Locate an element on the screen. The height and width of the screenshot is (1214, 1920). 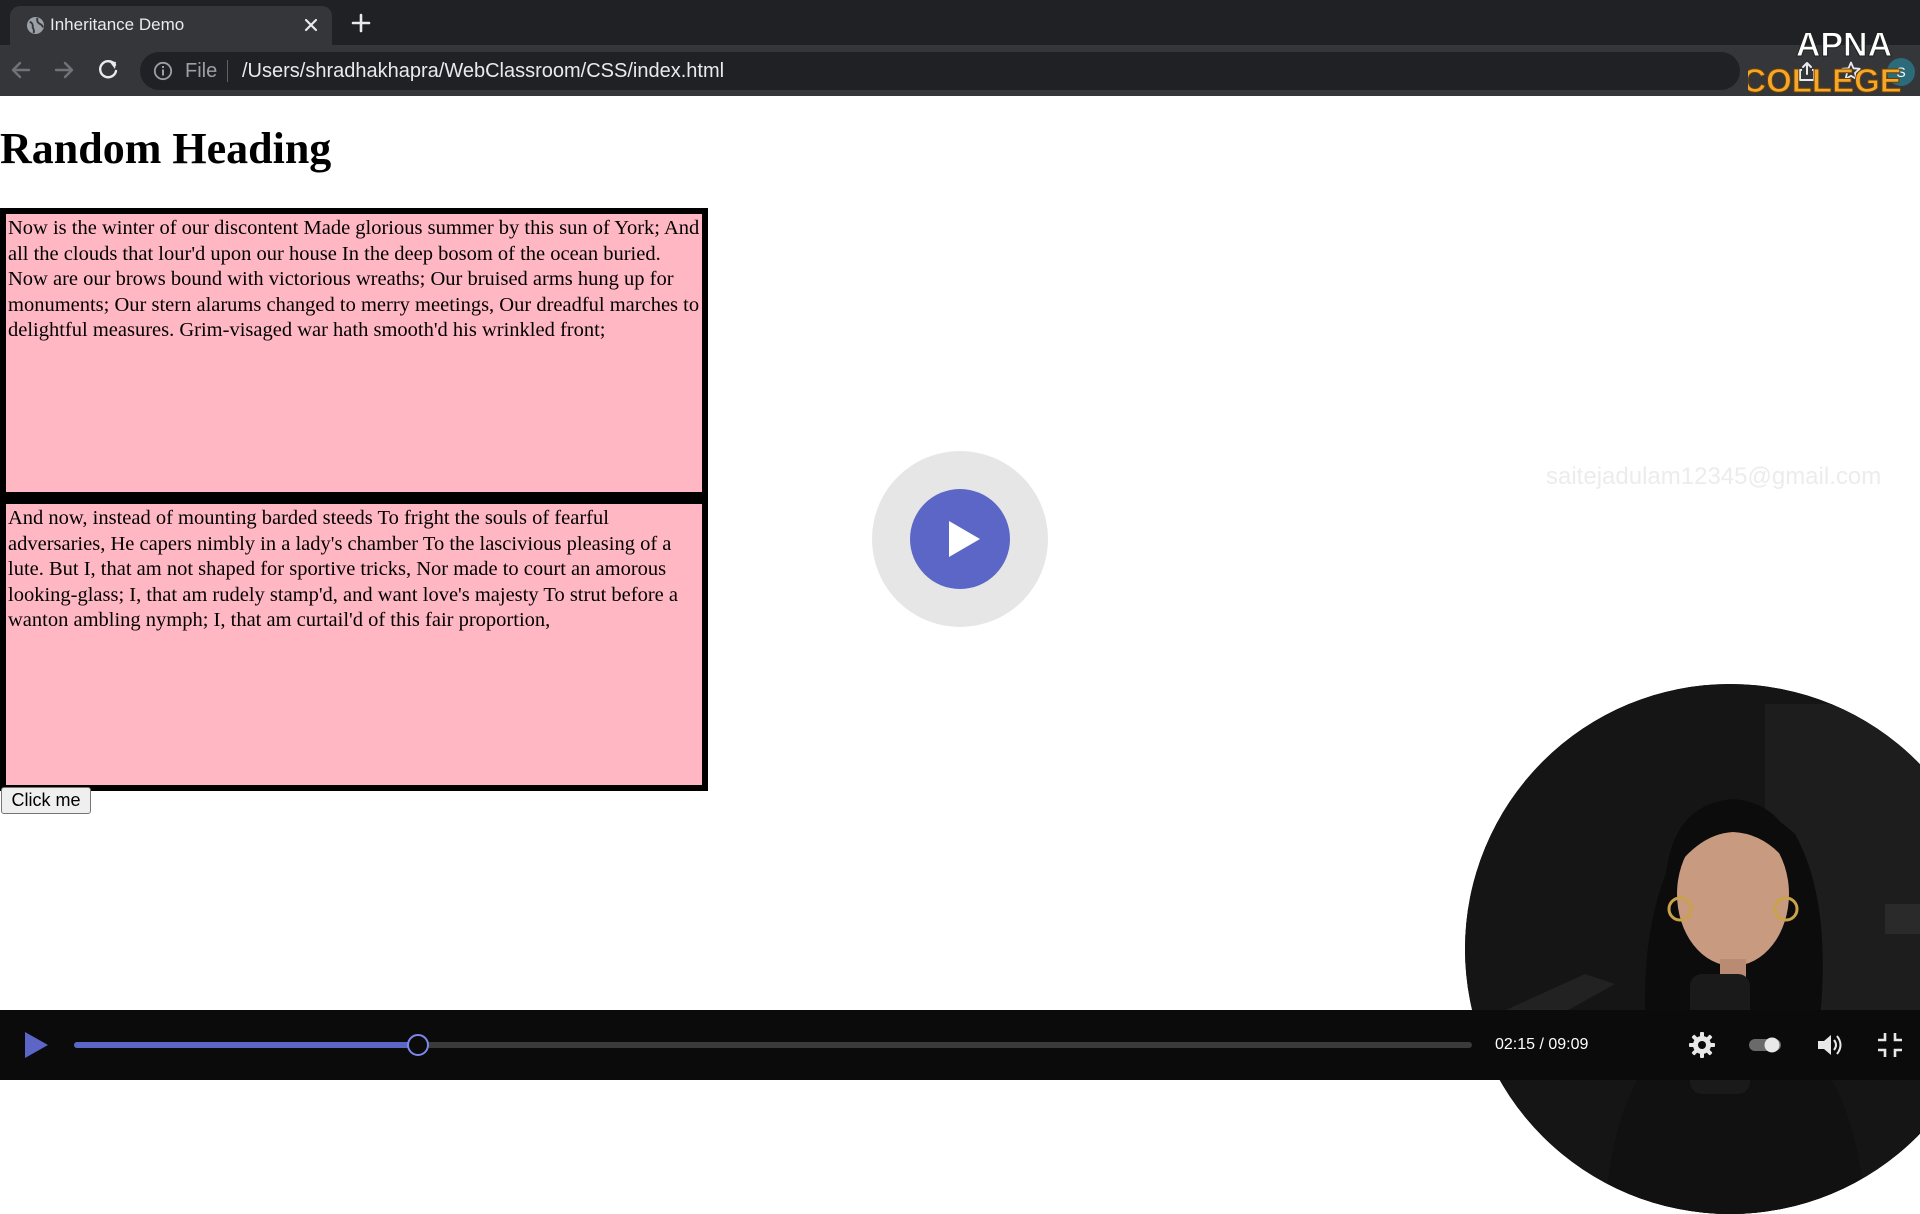
svg-text: COLLEGE is located at coordinates (1825, 80).